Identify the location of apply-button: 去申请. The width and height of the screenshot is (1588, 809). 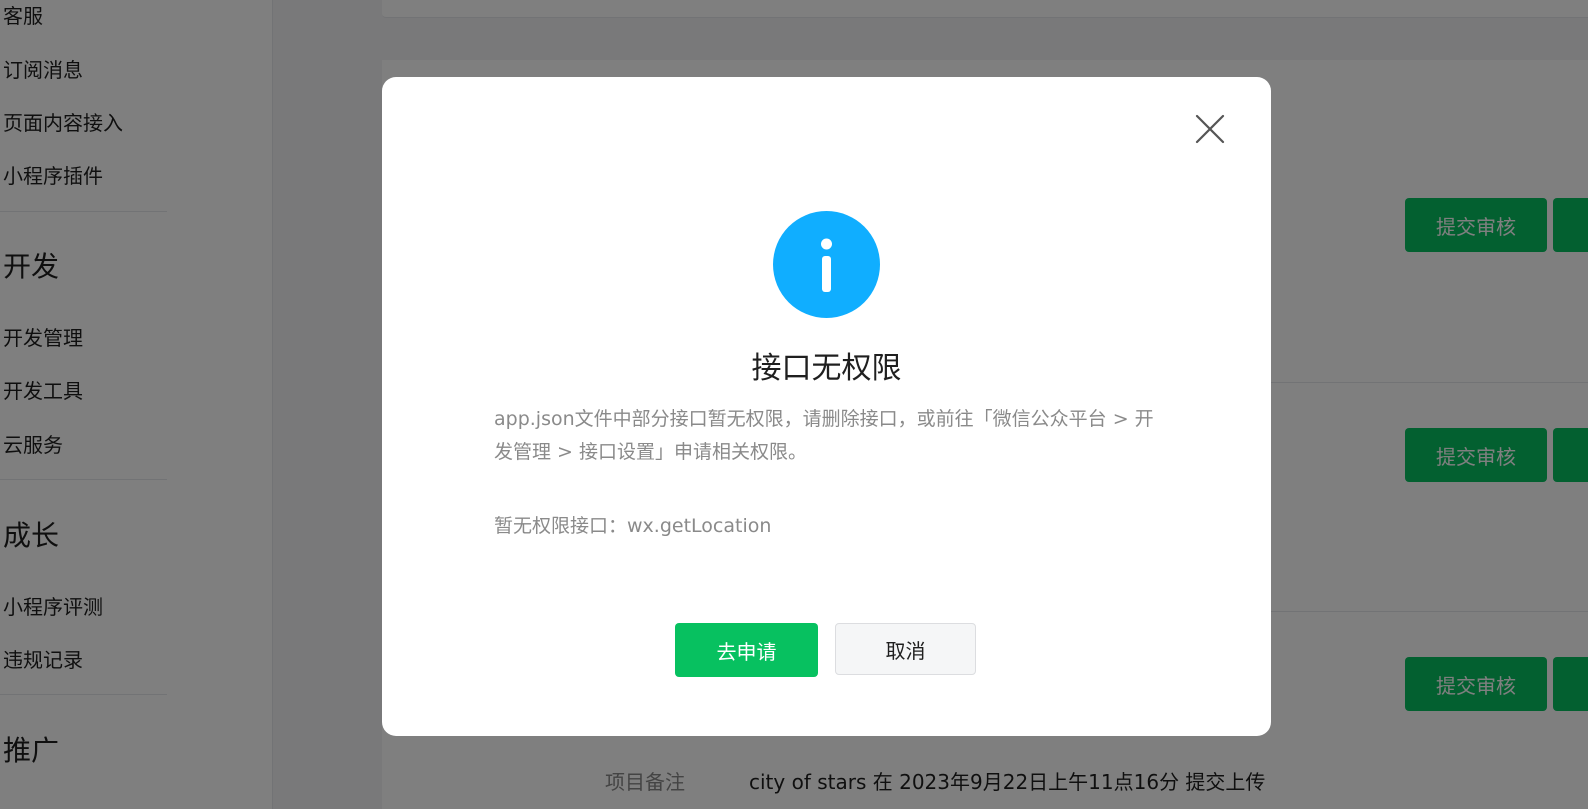
(746, 650).